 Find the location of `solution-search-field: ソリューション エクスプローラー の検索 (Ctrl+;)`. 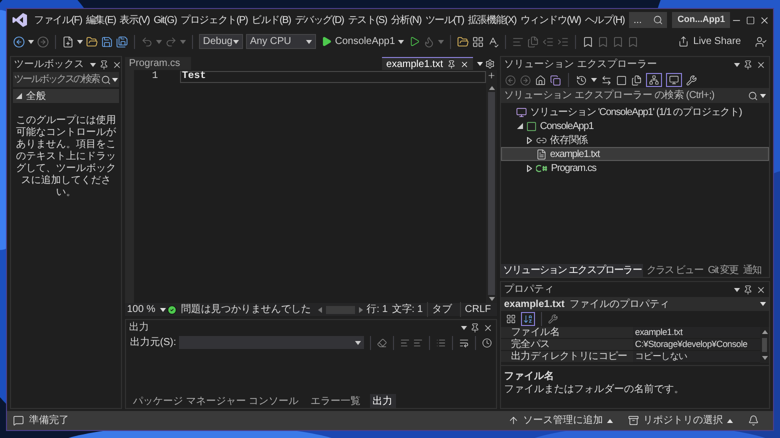

solution-search-field: ソリューション エクスプローラー の検索 (Ctrl+;) is located at coordinates (635, 95).